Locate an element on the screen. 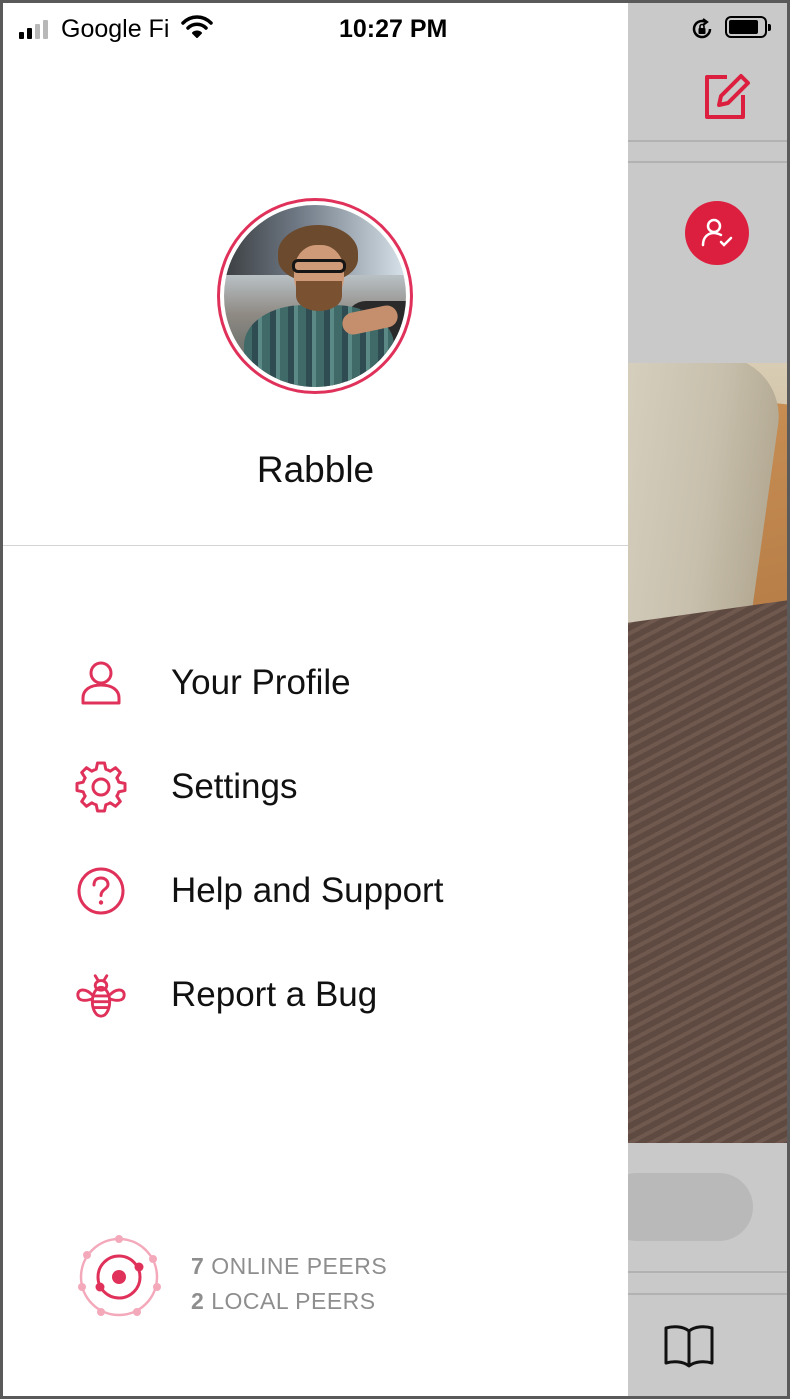 The height and width of the screenshot is (1399, 790). menu-item-your-profile: Your Profile is located at coordinates (315, 683).